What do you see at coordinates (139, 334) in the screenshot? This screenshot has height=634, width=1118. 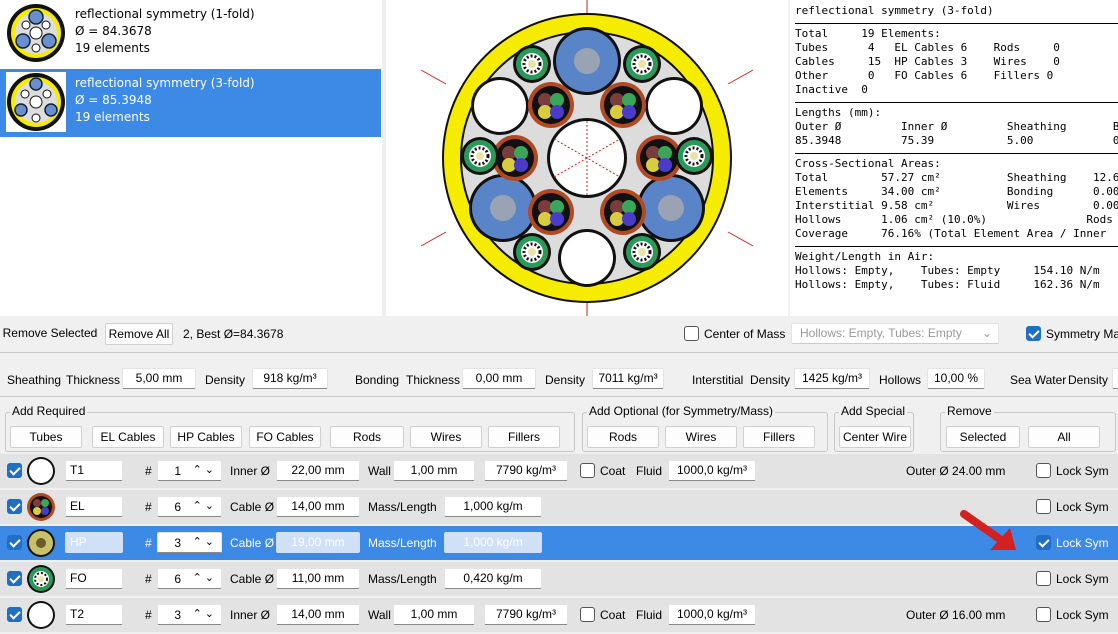 I see `remove-all-button: Remove All` at bounding box center [139, 334].